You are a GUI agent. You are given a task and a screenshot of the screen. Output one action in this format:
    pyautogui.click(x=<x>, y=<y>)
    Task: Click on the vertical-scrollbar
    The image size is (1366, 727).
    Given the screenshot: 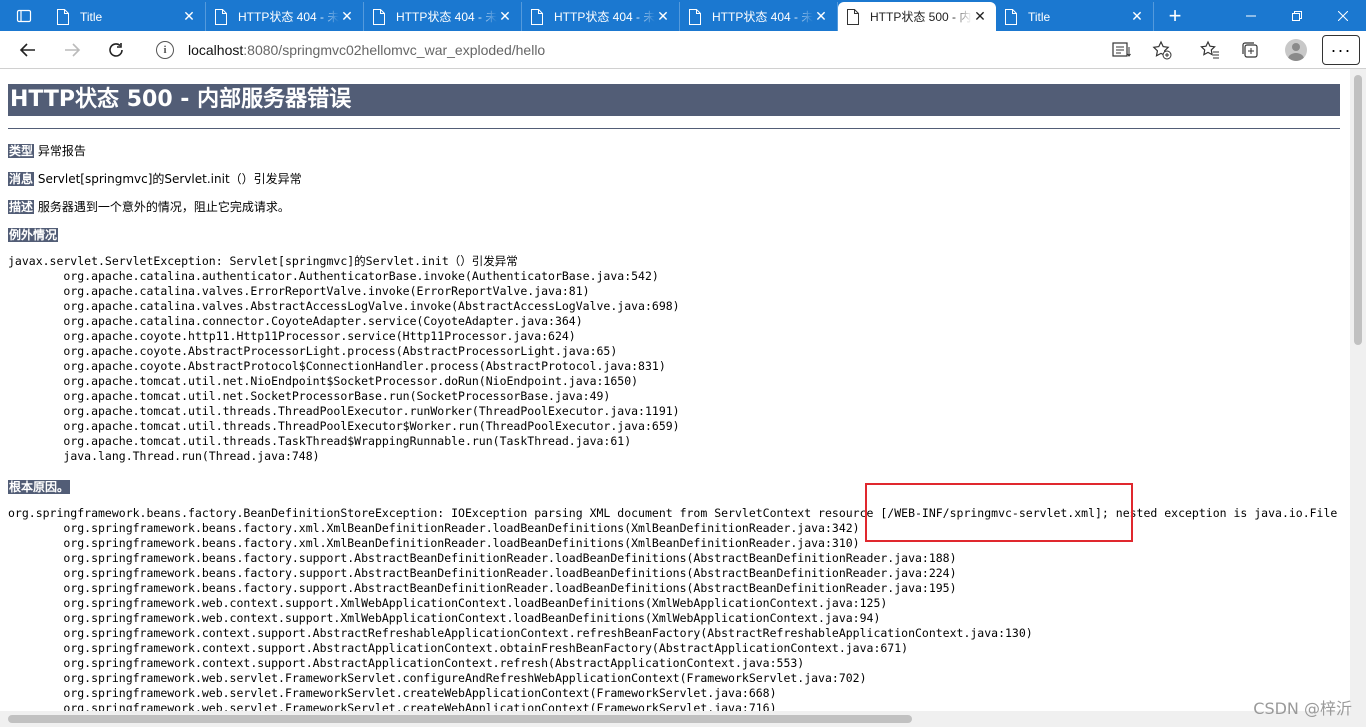 What is the action you would take?
    pyautogui.click(x=1358, y=390)
    